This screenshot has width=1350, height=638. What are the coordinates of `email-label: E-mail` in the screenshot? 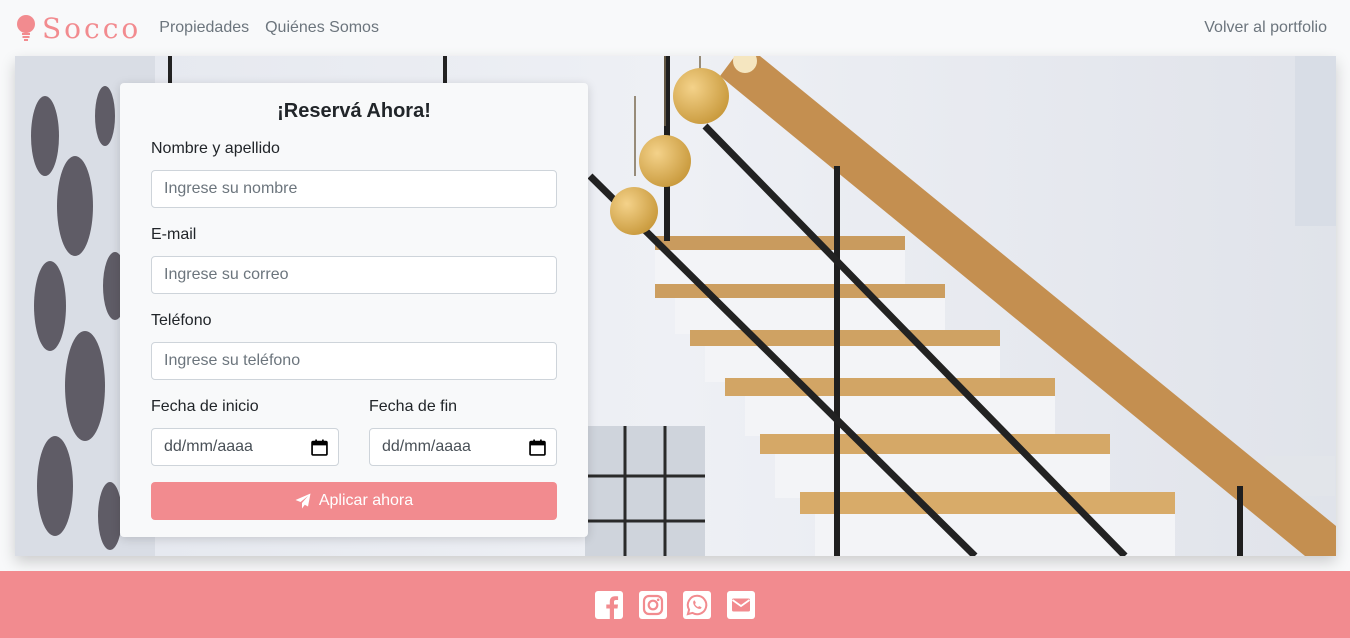 It's located at (174, 234).